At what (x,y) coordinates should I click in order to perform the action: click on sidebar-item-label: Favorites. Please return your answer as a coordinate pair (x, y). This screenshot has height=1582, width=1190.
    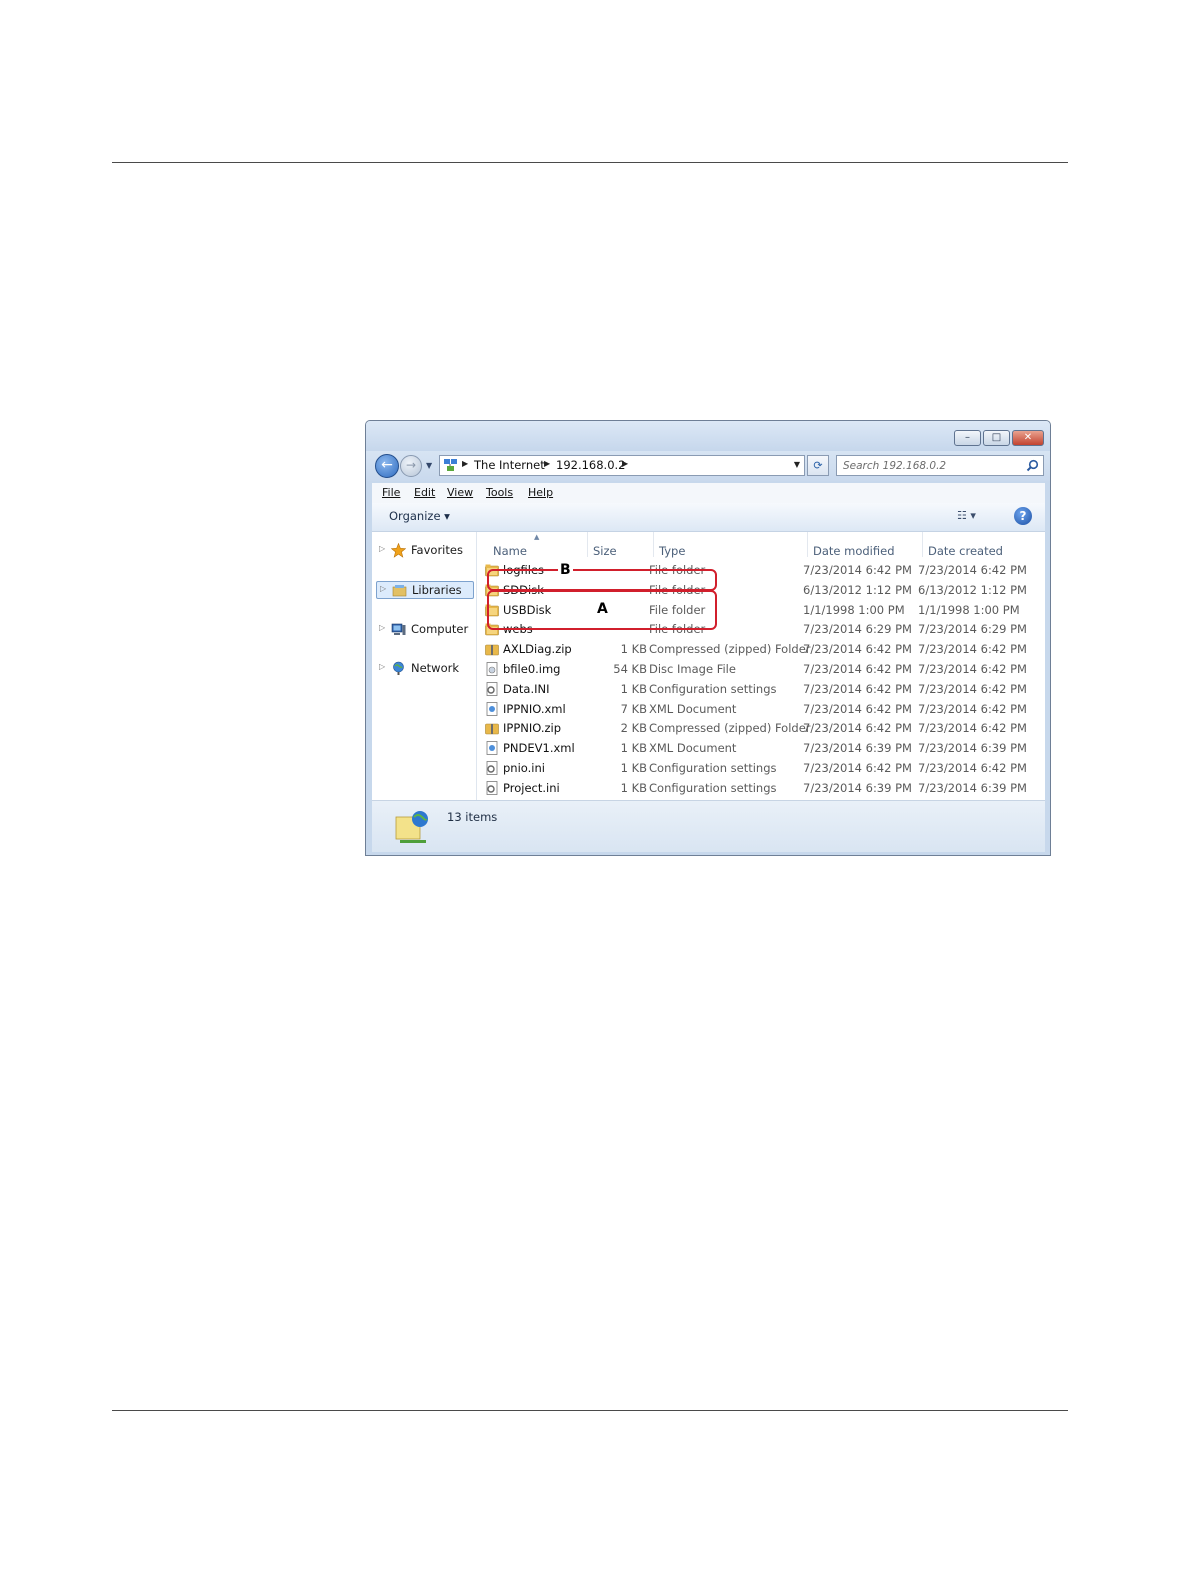
    Looking at the image, I should click on (437, 550).